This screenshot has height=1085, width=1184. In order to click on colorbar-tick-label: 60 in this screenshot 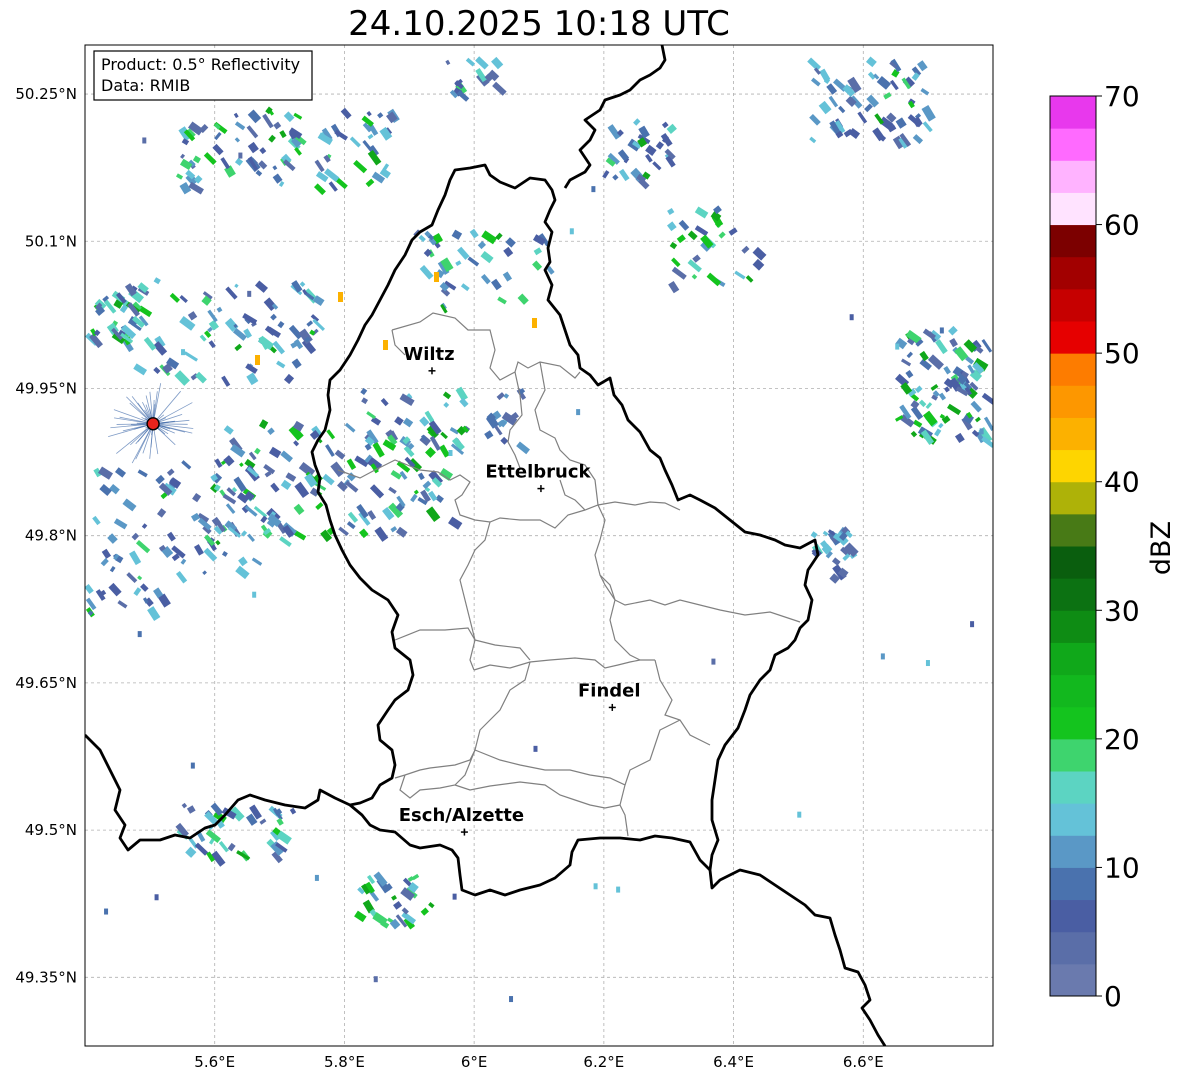, I will do `click(1122, 225)`.